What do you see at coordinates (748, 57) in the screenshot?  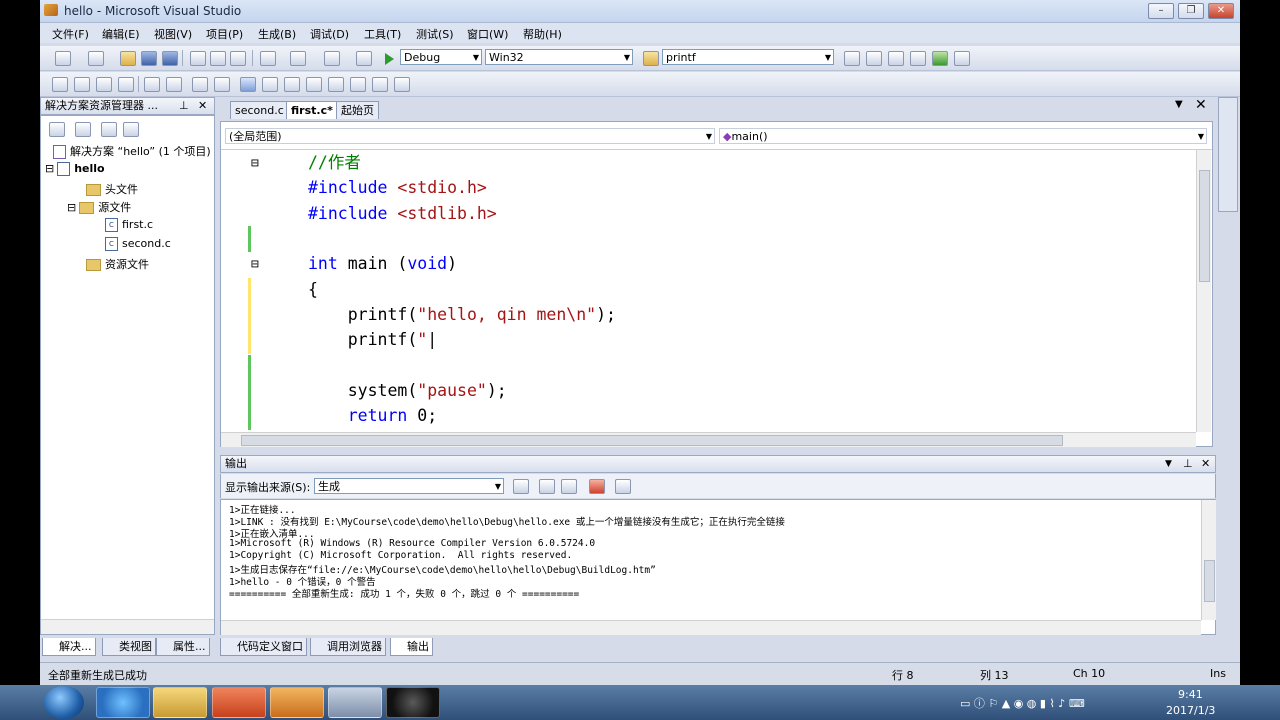 I see `find-combo: printf ▼` at bounding box center [748, 57].